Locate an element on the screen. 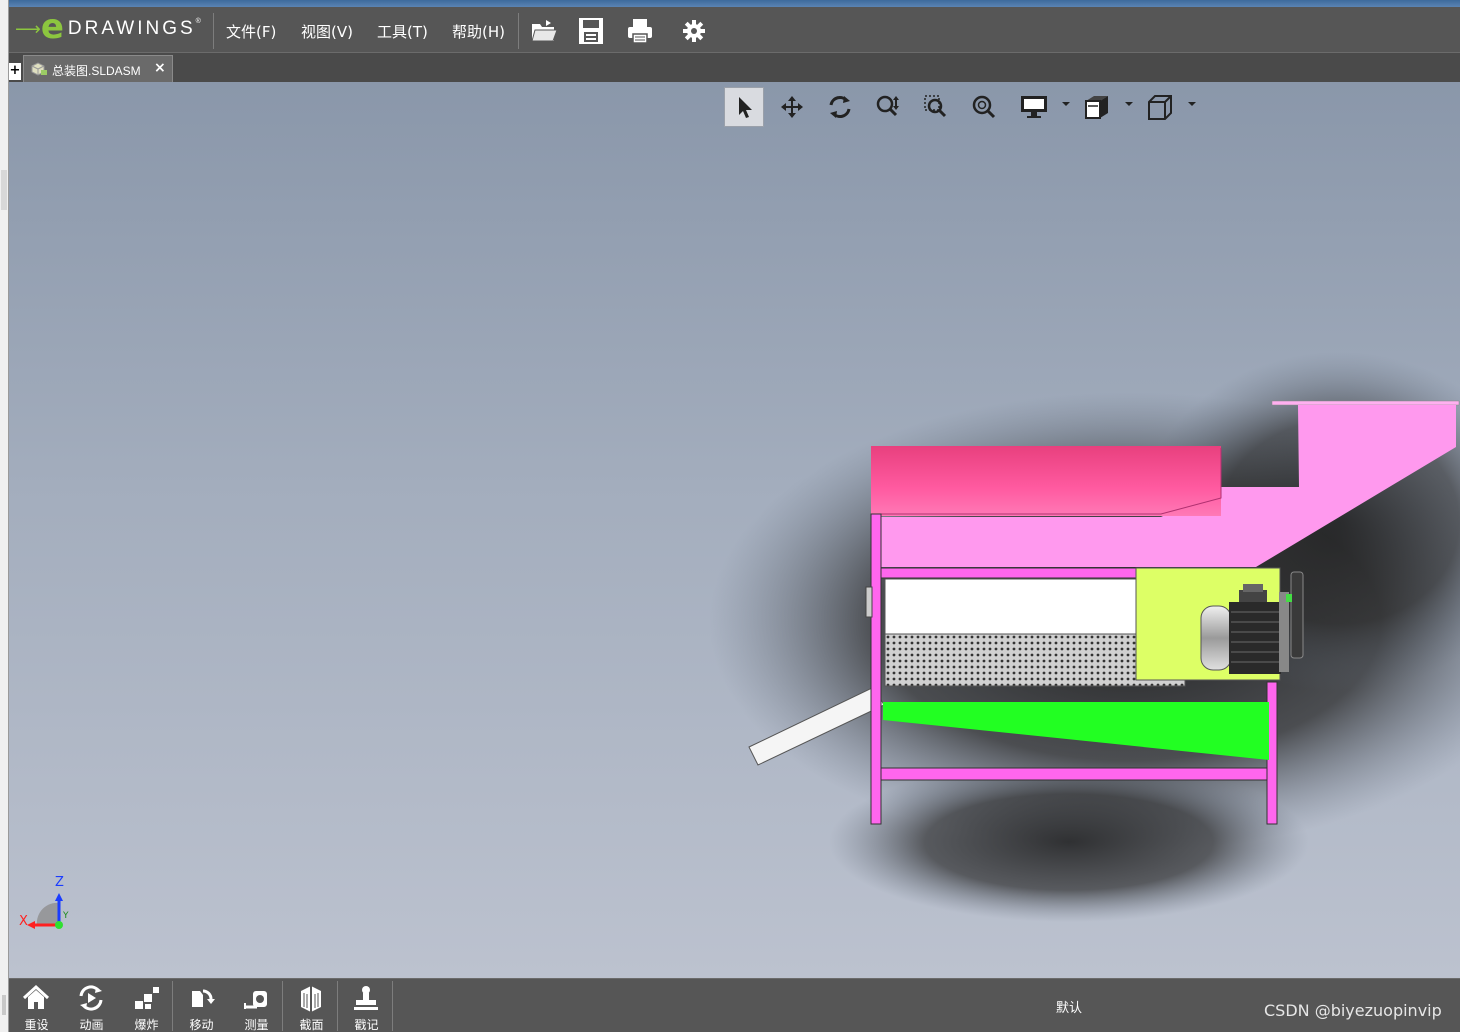  animate-icon is located at coordinates (91, 998).